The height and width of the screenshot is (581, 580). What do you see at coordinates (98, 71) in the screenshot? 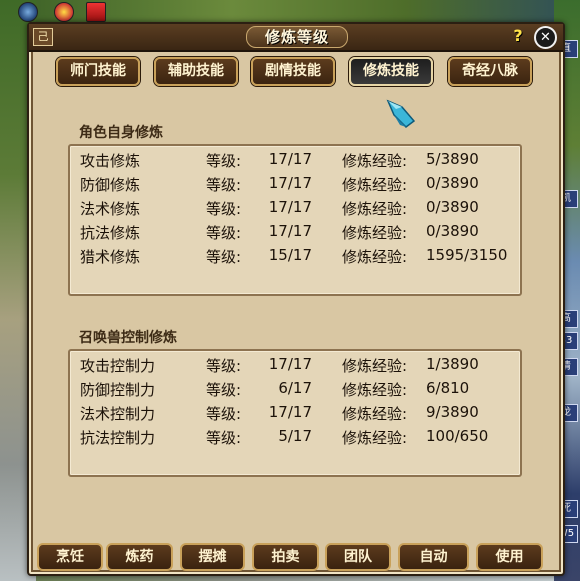
I see `skill-tab-0: 师门技能` at bounding box center [98, 71].